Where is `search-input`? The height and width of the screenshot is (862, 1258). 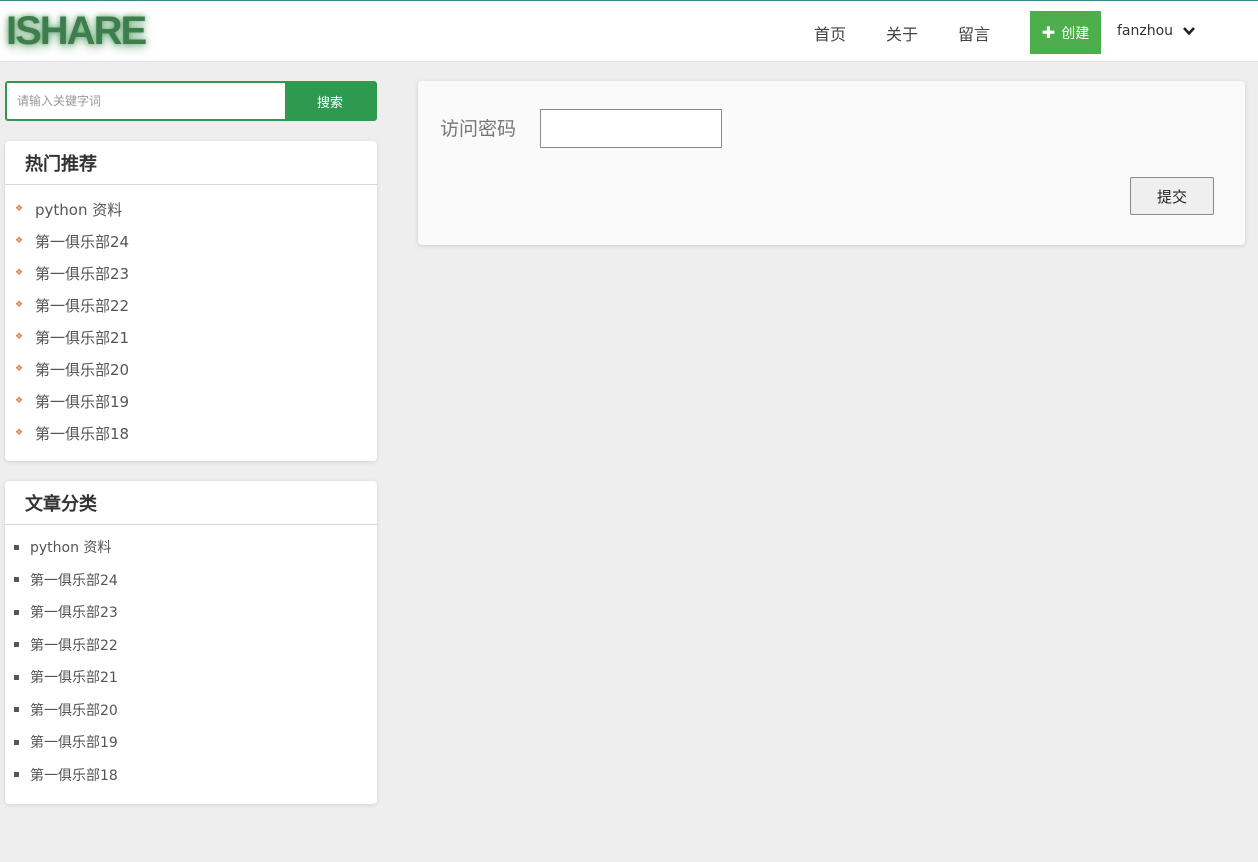 search-input is located at coordinates (146, 101).